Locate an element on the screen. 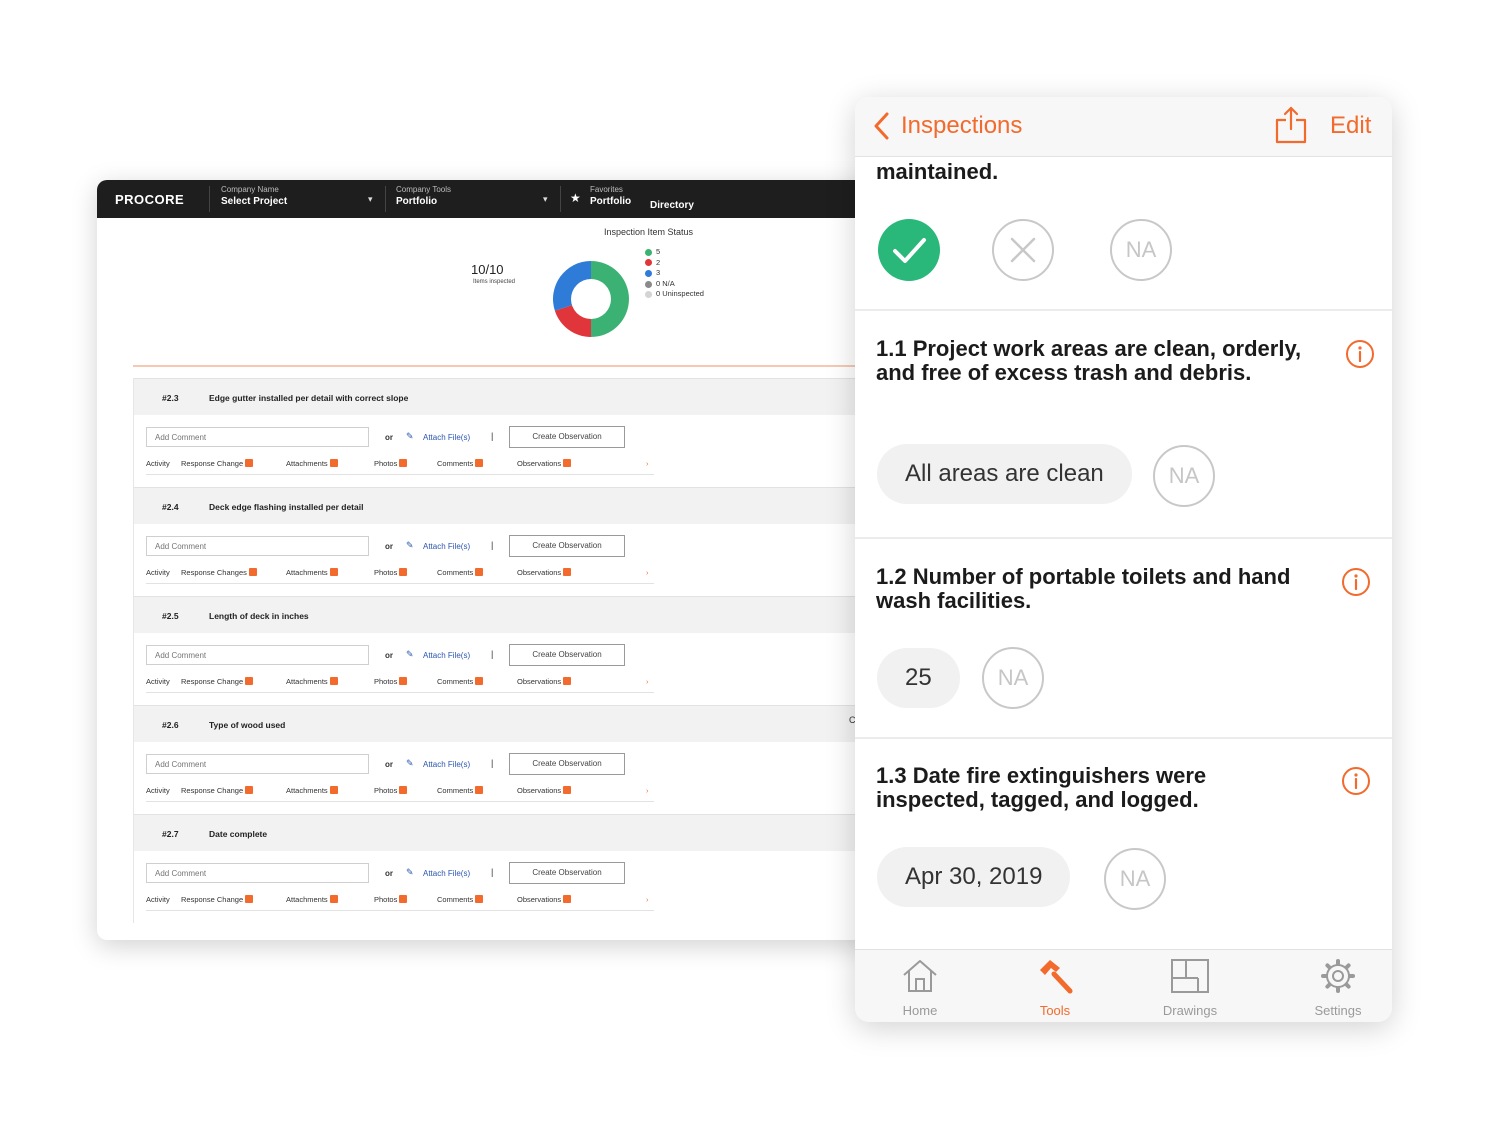 The height and width of the screenshot is (1136, 1500). activity-text: Comments is located at coordinates (455, 681).